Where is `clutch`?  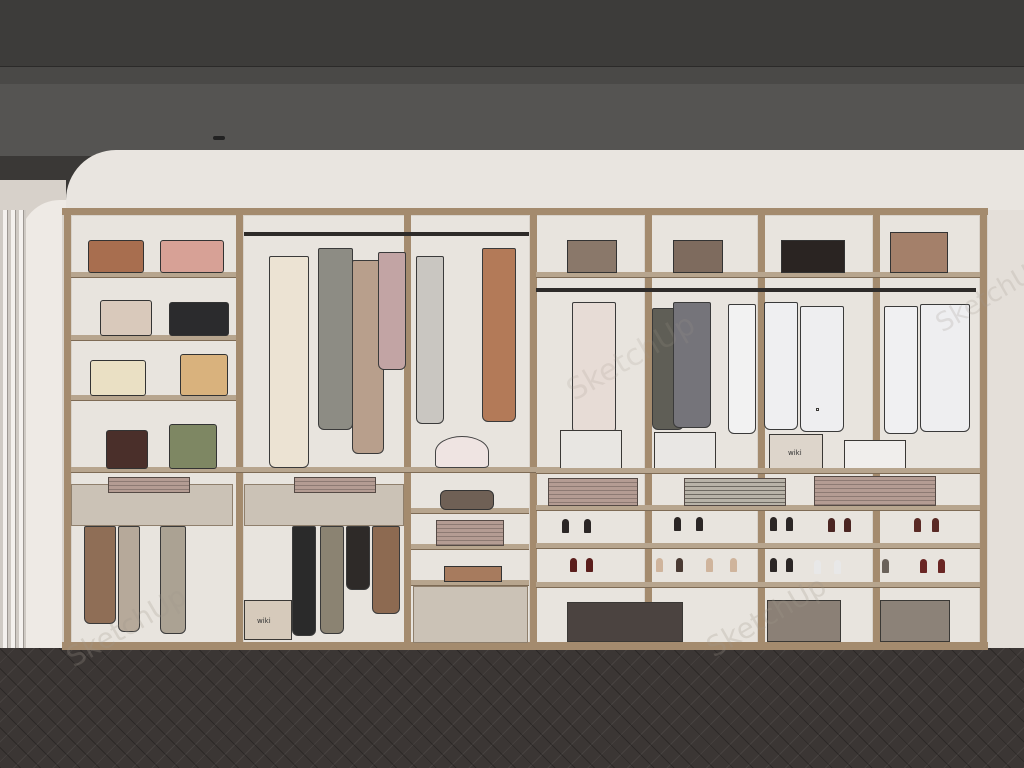
clutch is located at coordinates (473, 574).